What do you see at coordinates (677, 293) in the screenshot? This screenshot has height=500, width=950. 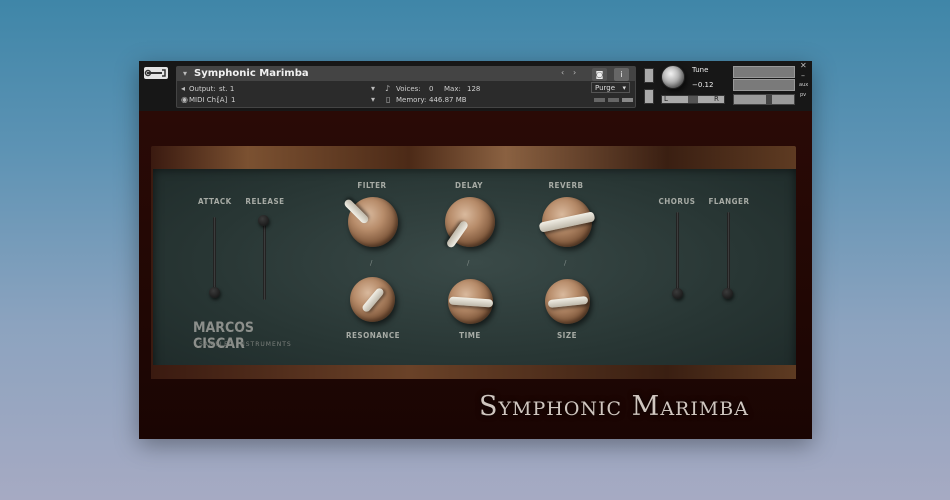 I see `chorus-slider-thumb` at bounding box center [677, 293].